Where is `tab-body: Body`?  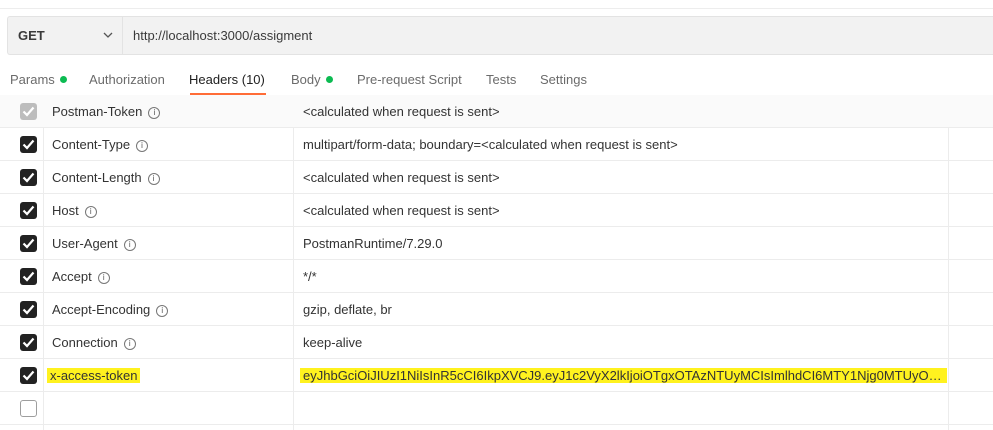 tab-body: Body is located at coordinates (312, 79).